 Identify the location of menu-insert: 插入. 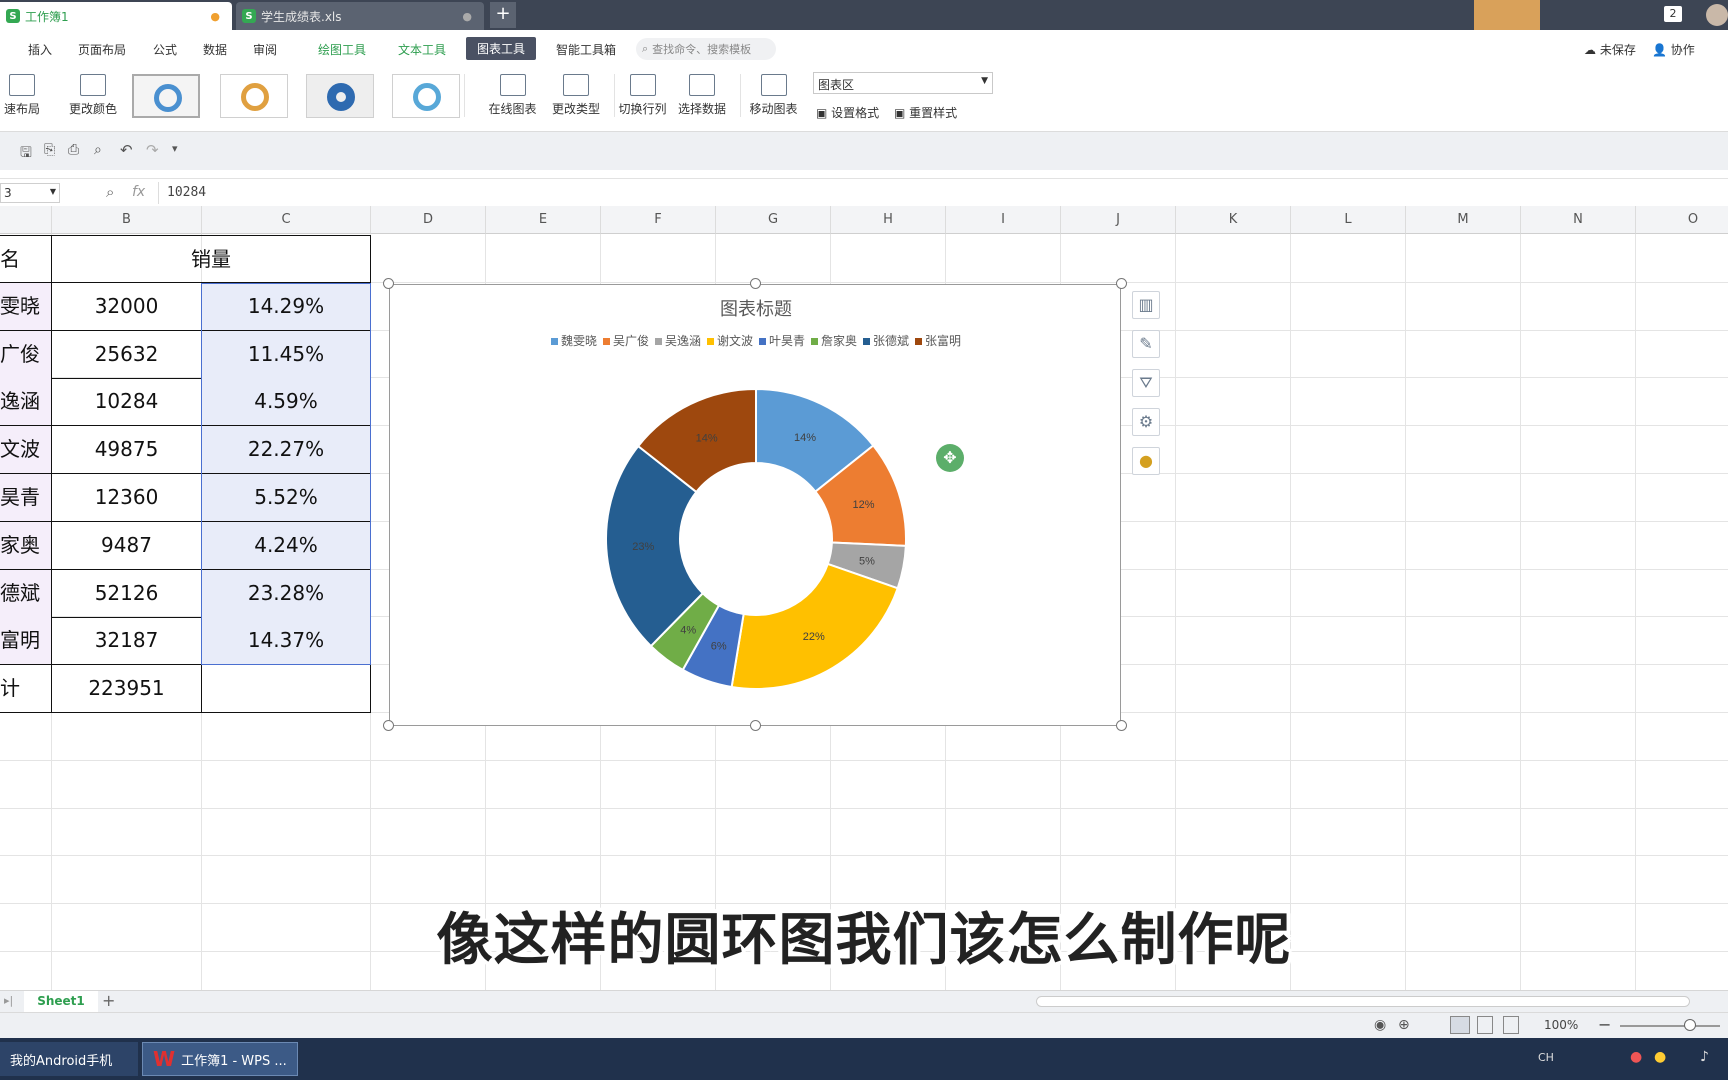
(40, 49).